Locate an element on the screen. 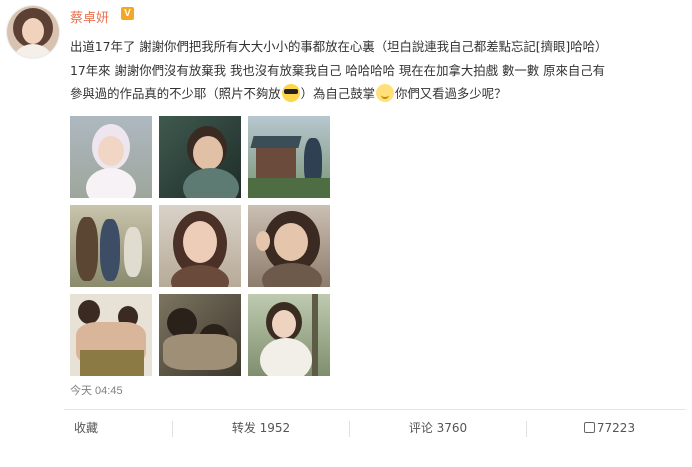  username: 蔡卓妍 is located at coordinates (89, 16).